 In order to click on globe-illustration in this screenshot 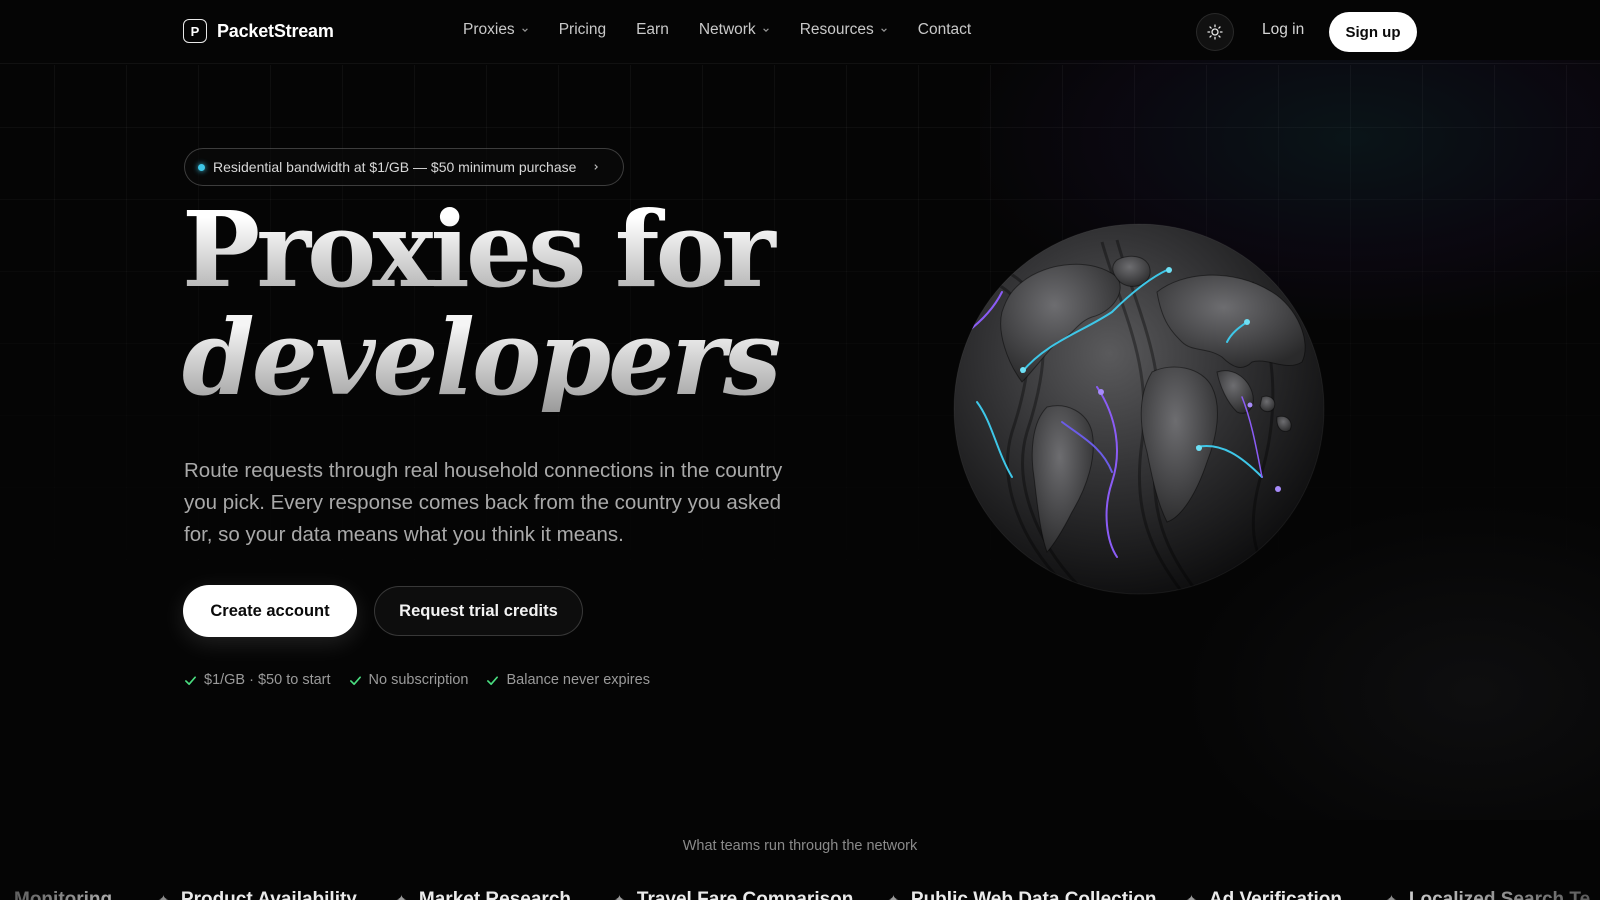, I will do `click(1139, 409)`.